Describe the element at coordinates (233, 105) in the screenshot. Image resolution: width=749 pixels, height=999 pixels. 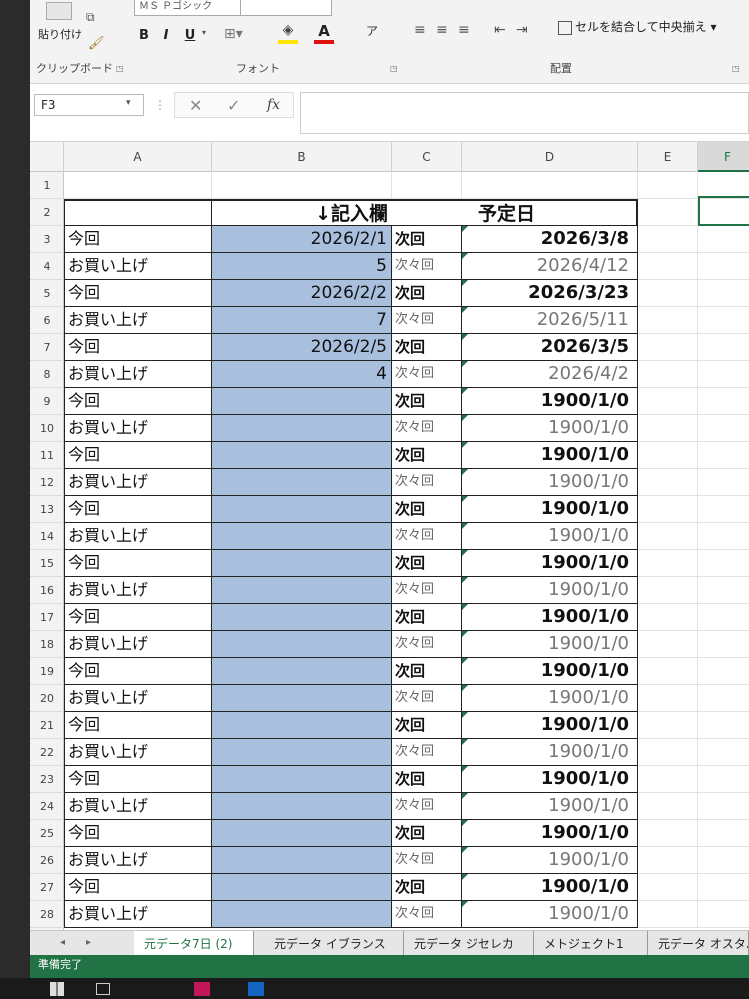
I see `check-icon: ✓` at that location.